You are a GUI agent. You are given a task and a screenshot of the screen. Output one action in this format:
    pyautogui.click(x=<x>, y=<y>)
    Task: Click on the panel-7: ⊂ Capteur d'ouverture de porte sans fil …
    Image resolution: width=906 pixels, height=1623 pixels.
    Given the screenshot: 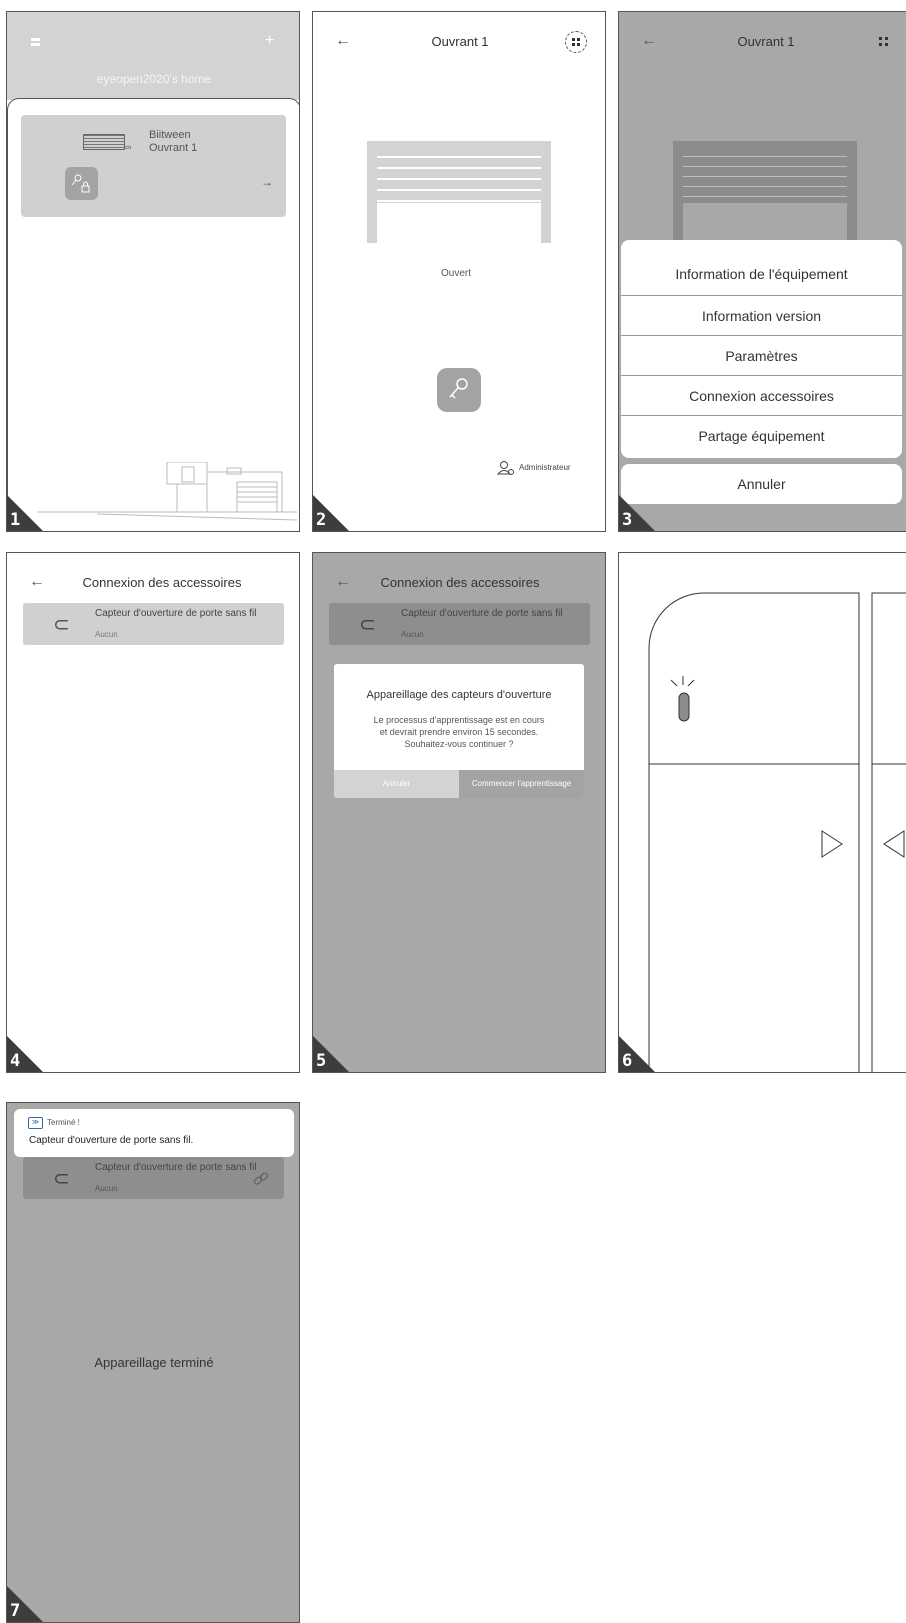 What is the action you would take?
    pyautogui.click(x=153, y=1362)
    